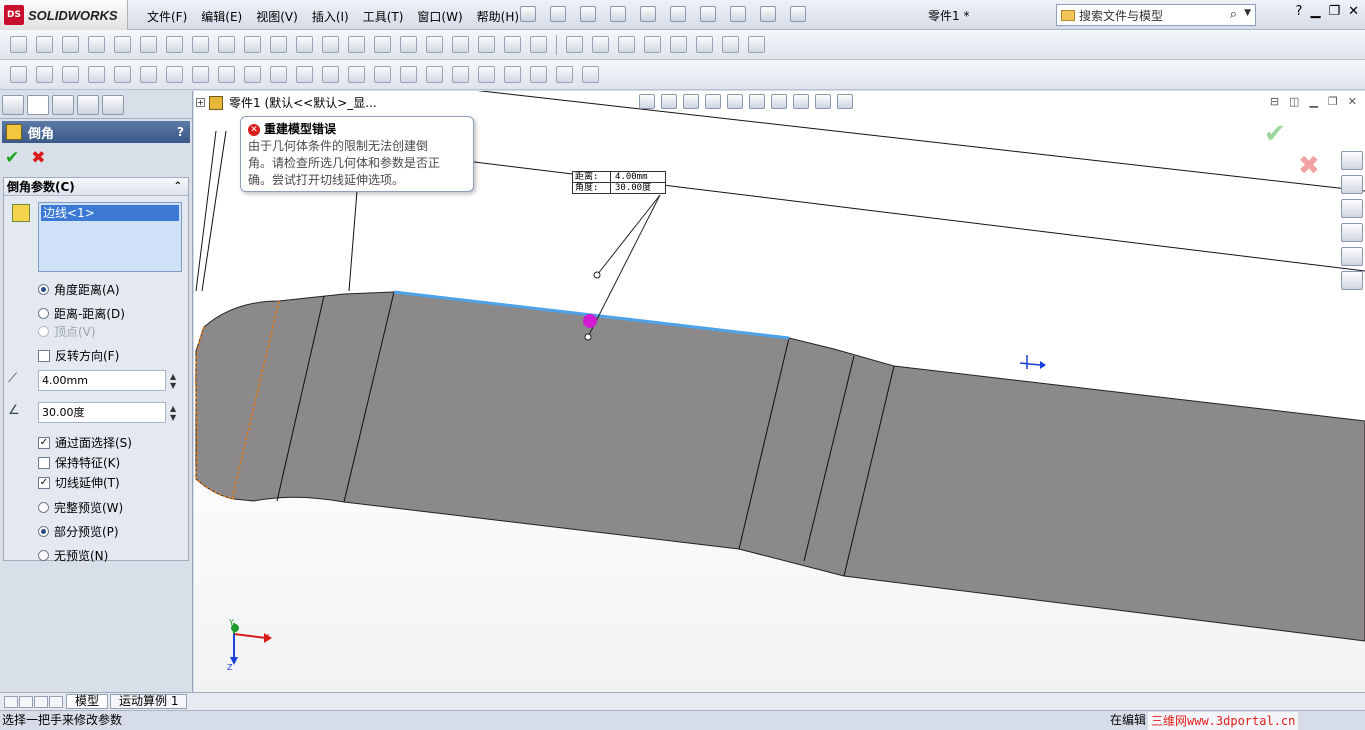 The width and height of the screenshot is (1365, 730). Describe the element at coordinates (730, 44) in the screenshot. I see `curve-icon` at that location.